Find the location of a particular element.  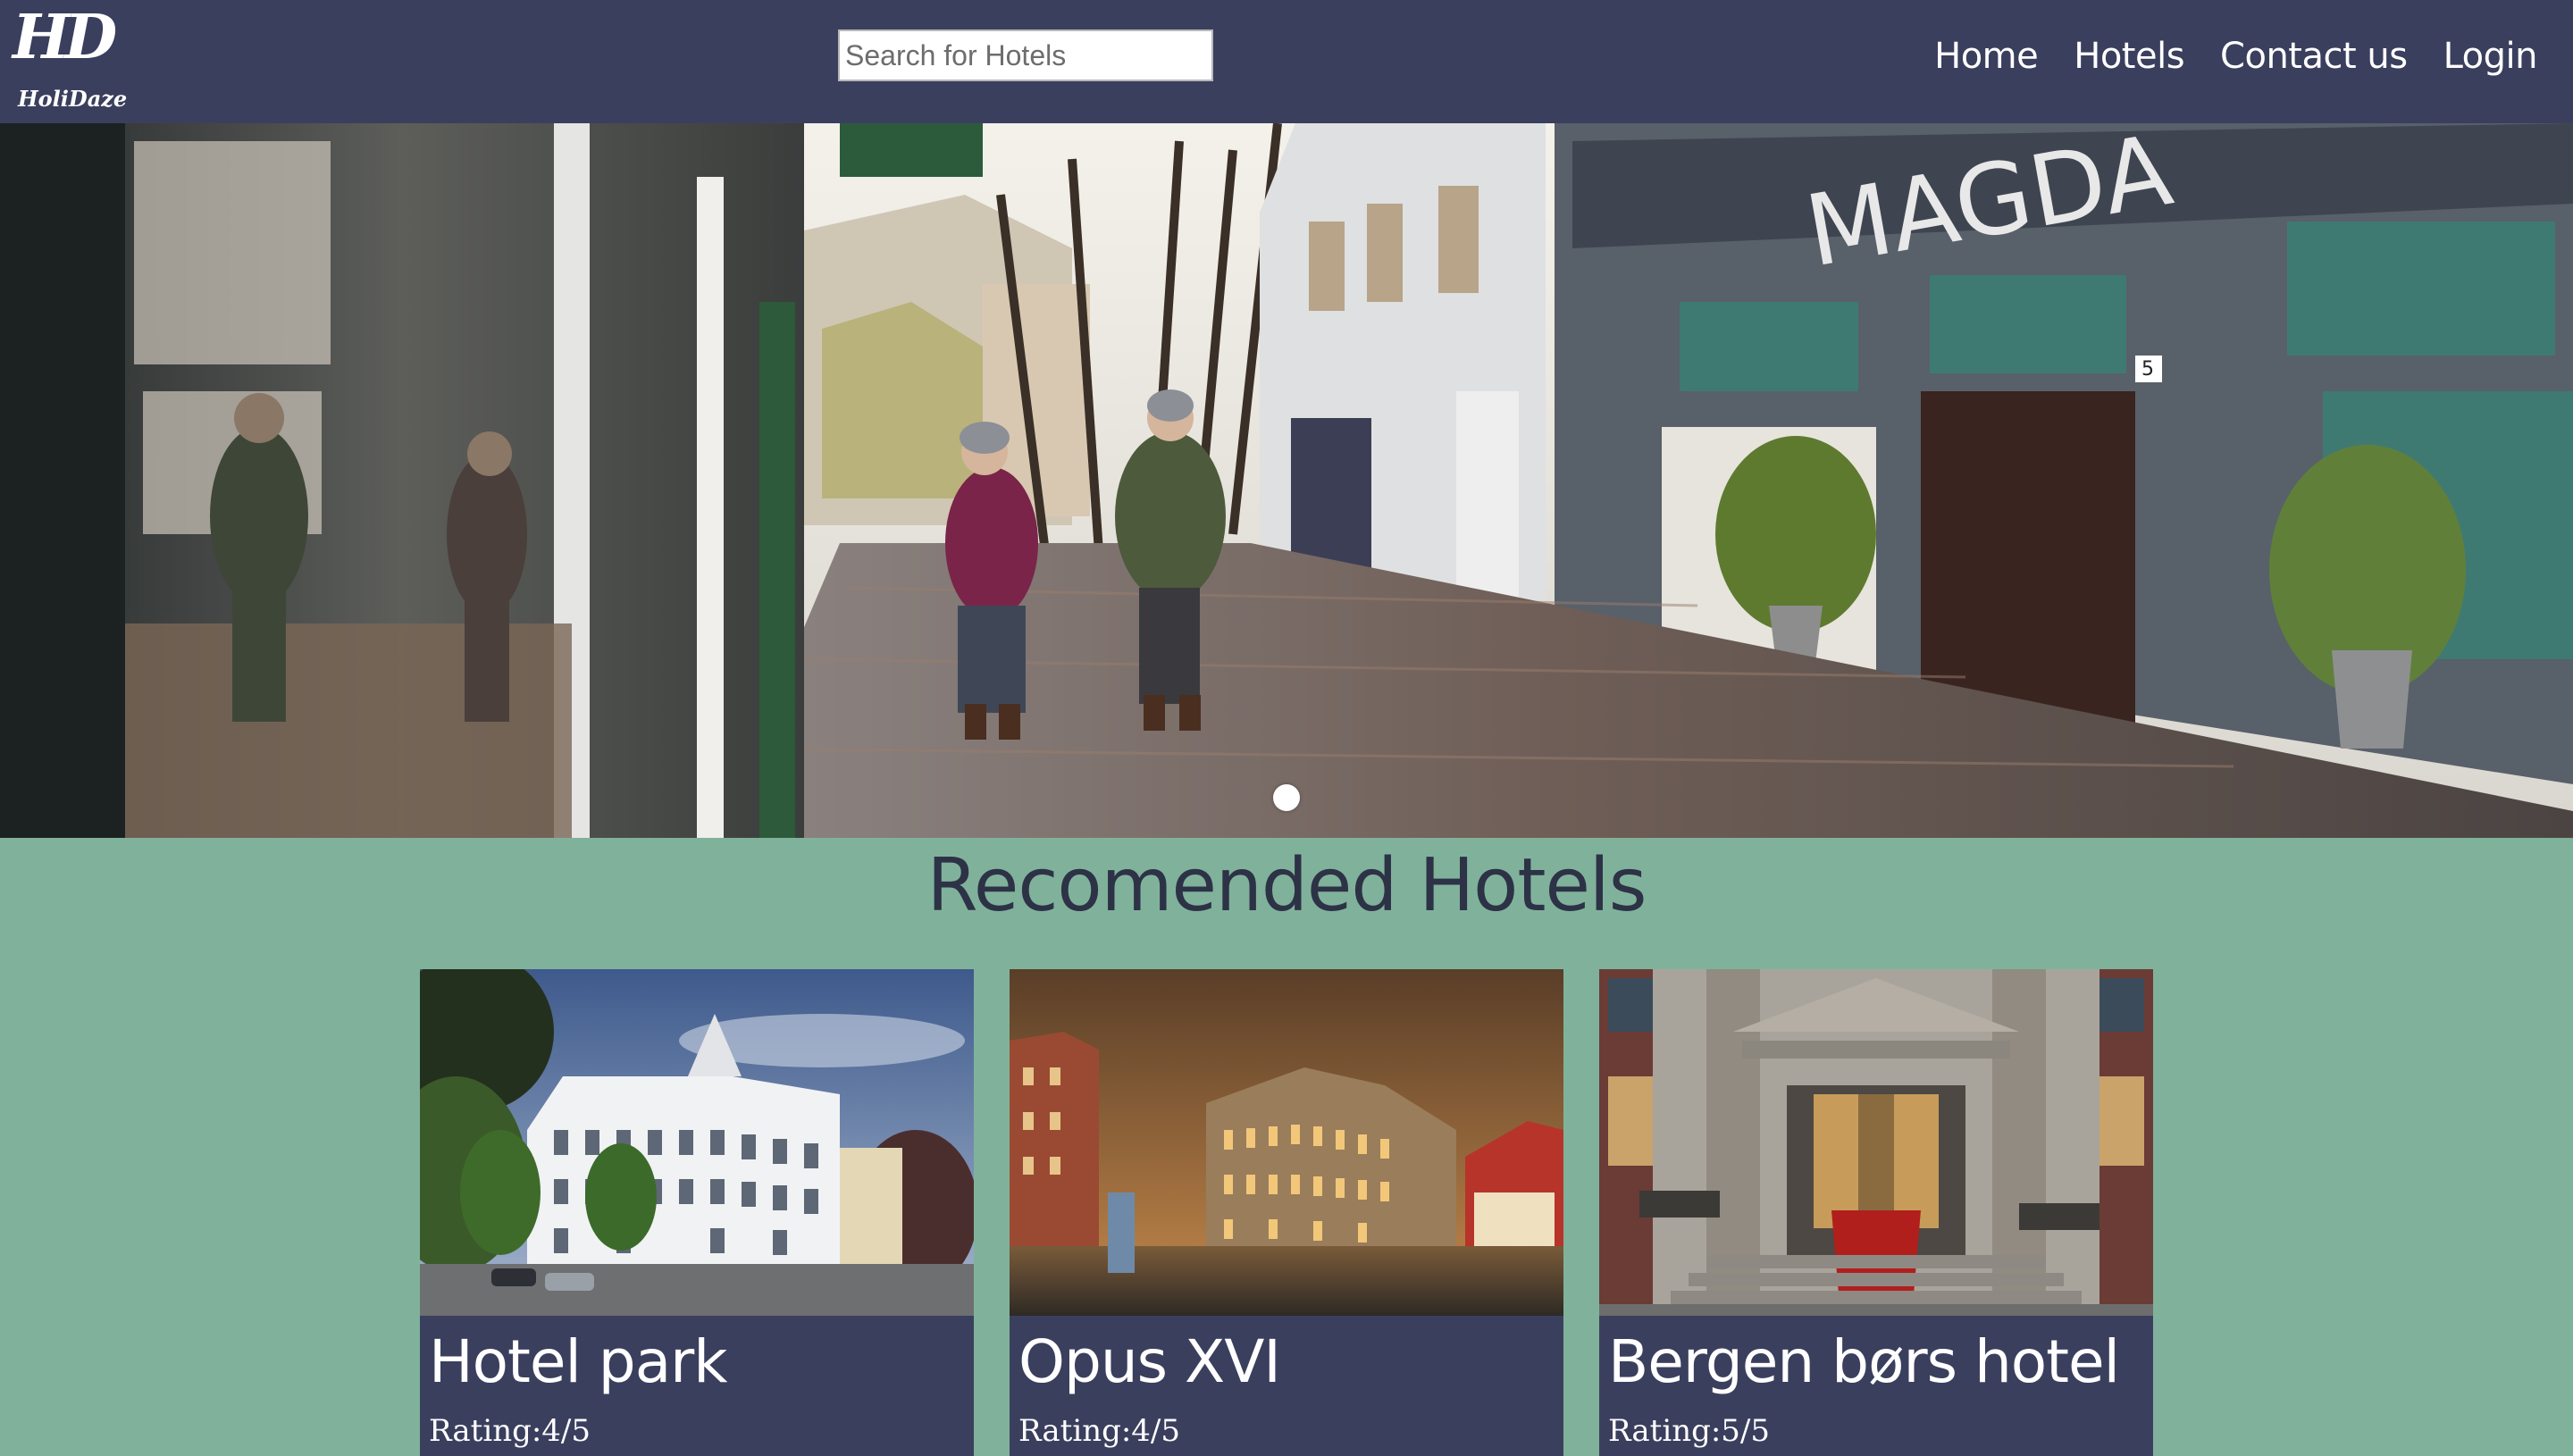

nav-link-login: Login is located at coordinates (2490, 56).